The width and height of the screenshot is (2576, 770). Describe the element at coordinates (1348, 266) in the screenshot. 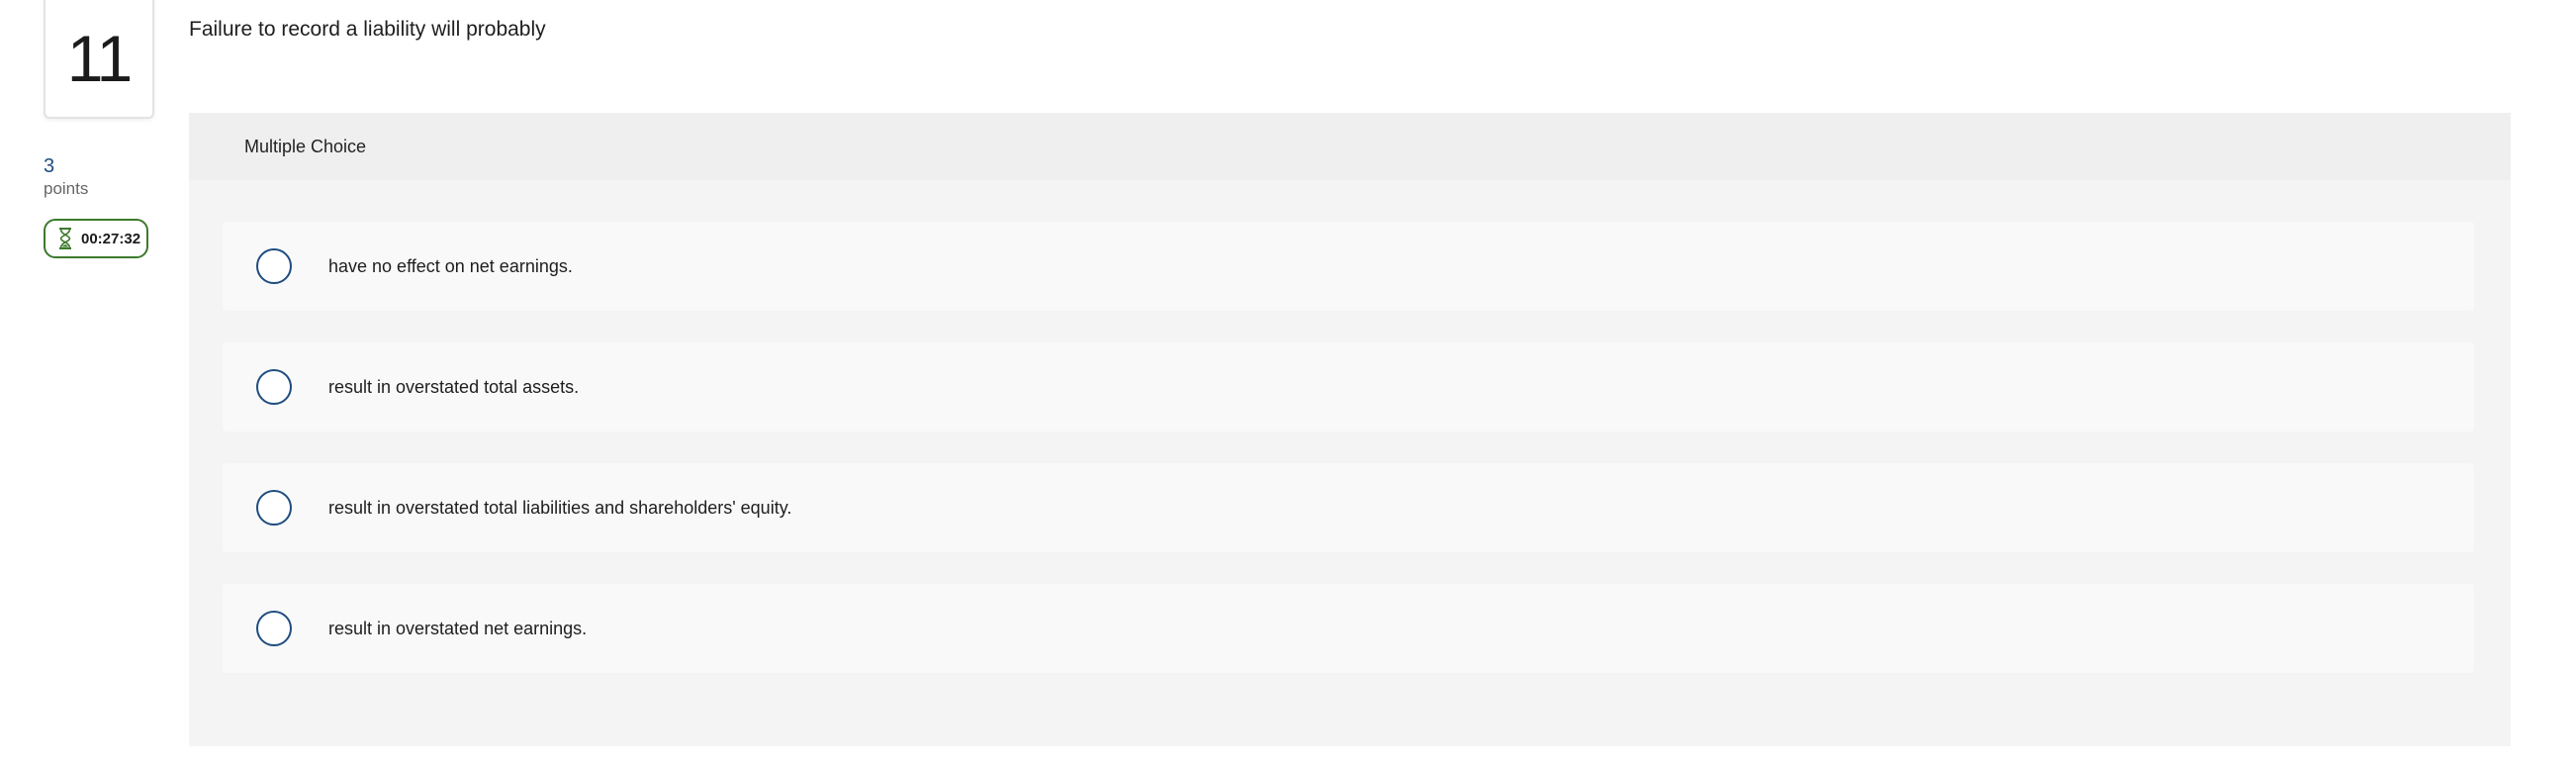

I see `choice-option-1: have no effect on net earnings.` at that location.